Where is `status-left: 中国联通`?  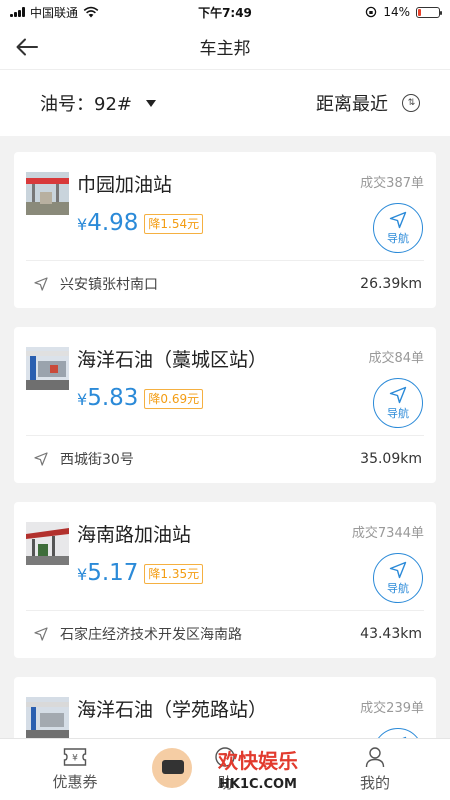 status-left: 中国联通 is located at coordinates (54, 12).